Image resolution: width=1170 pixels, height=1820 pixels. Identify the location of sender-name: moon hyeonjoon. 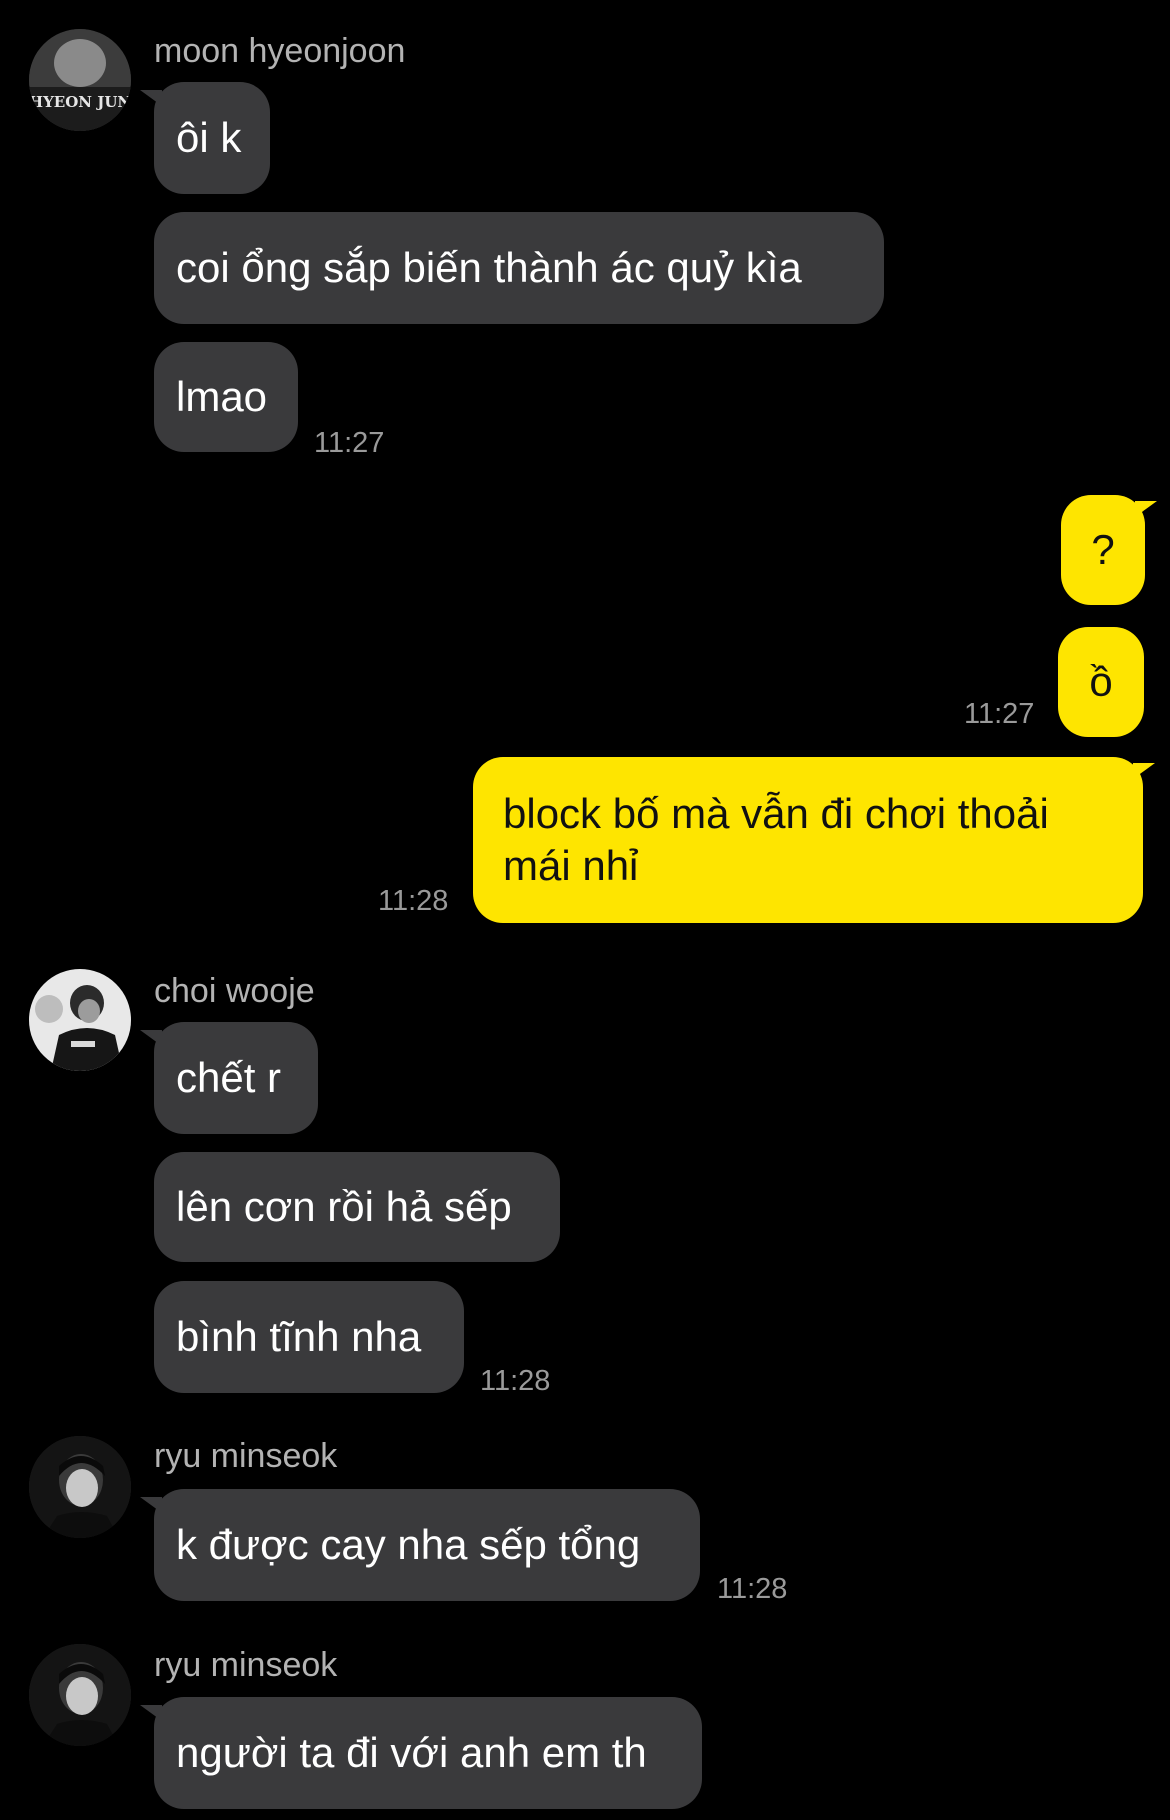
(280, 51).